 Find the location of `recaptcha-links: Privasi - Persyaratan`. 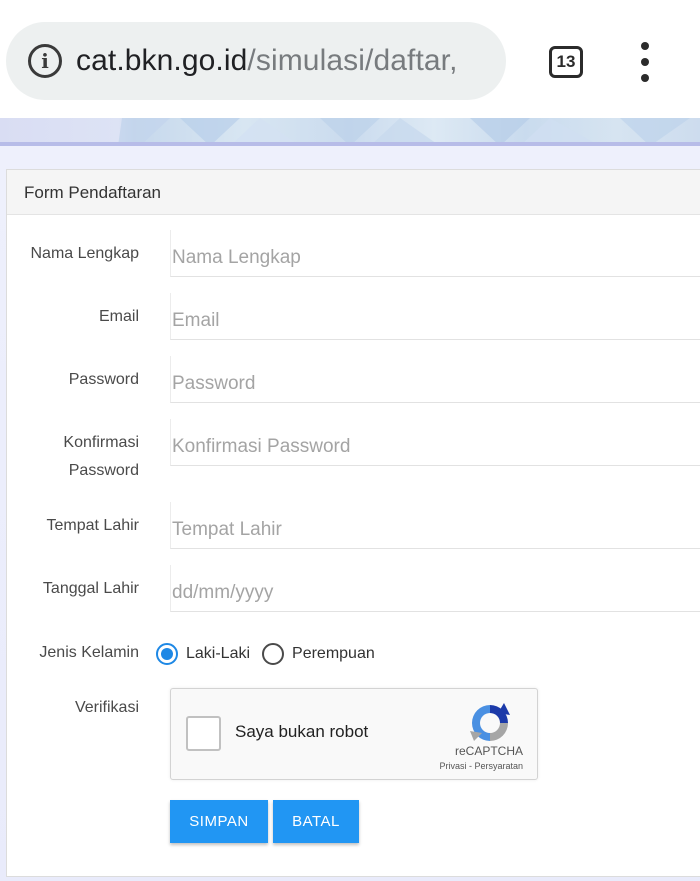

recaptcha-links: Privasi - Persyaratan is located at coordinates (481, 766).